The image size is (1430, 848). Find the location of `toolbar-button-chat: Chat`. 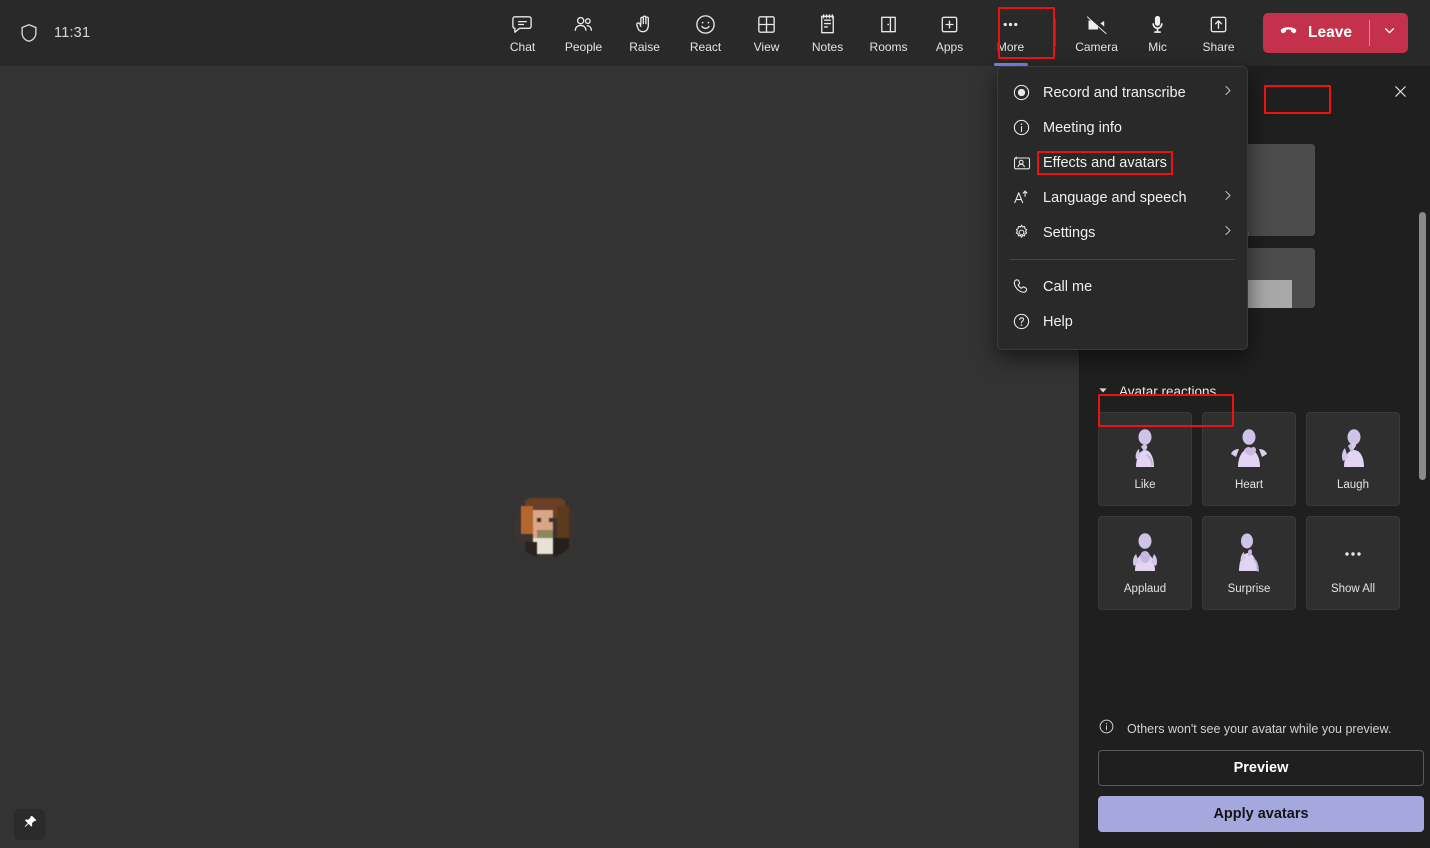

toolbar-button-chat: Chat is located at coordinates (522, 33).